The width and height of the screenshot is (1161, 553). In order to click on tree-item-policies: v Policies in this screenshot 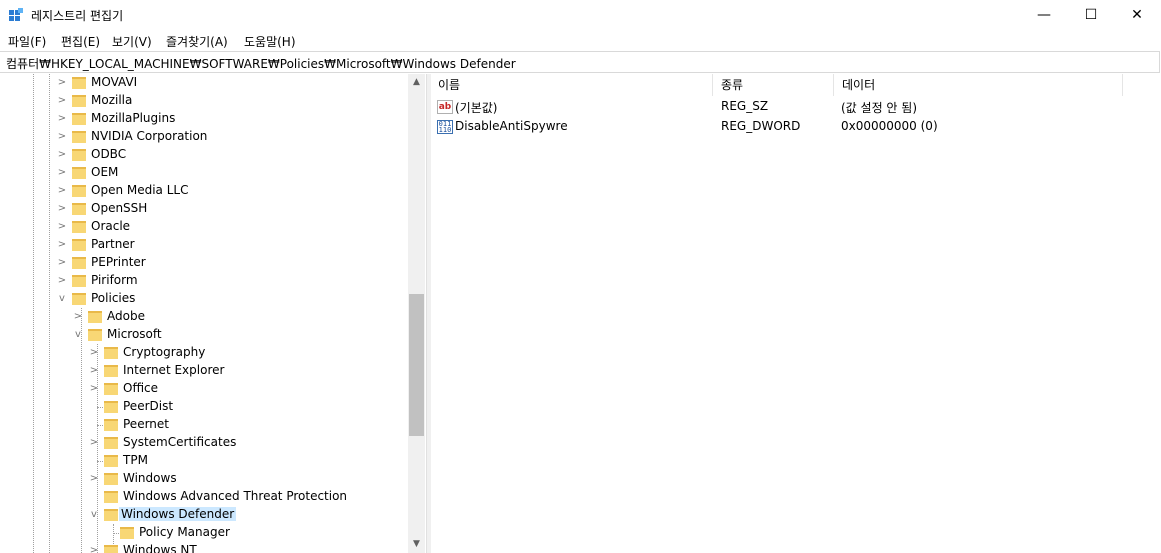, I will do `click(202, 299)`.